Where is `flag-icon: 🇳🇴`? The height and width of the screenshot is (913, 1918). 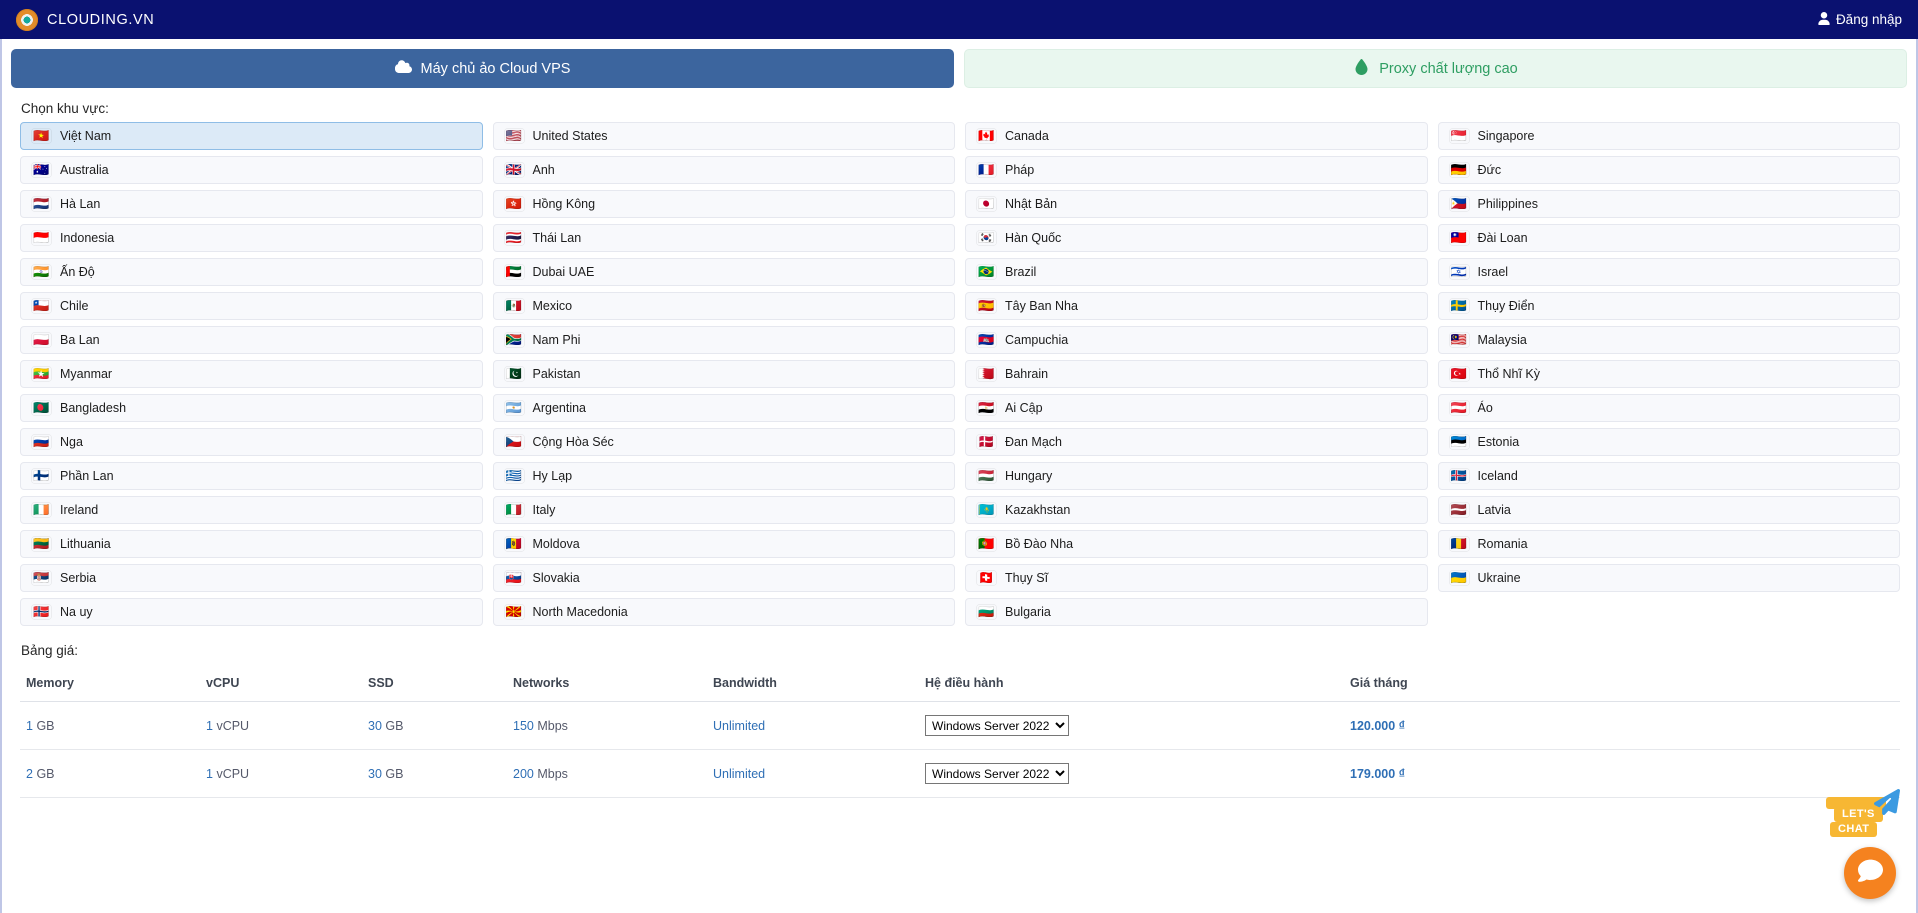 flag-icon: 🇳🇴 is located at coordinates (41, 612).